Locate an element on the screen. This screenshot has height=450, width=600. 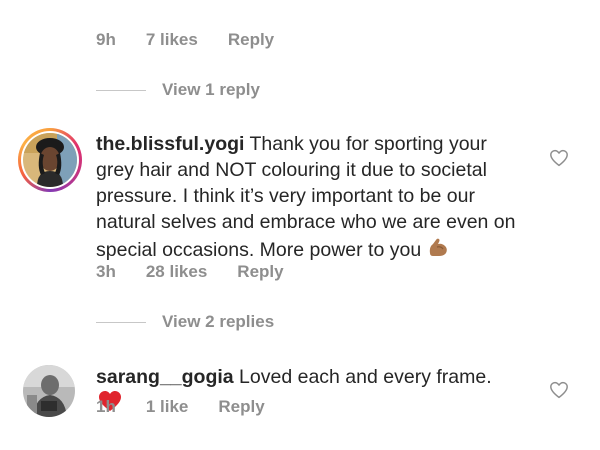
comment-time: 9h is located at coordinates (106, 39).